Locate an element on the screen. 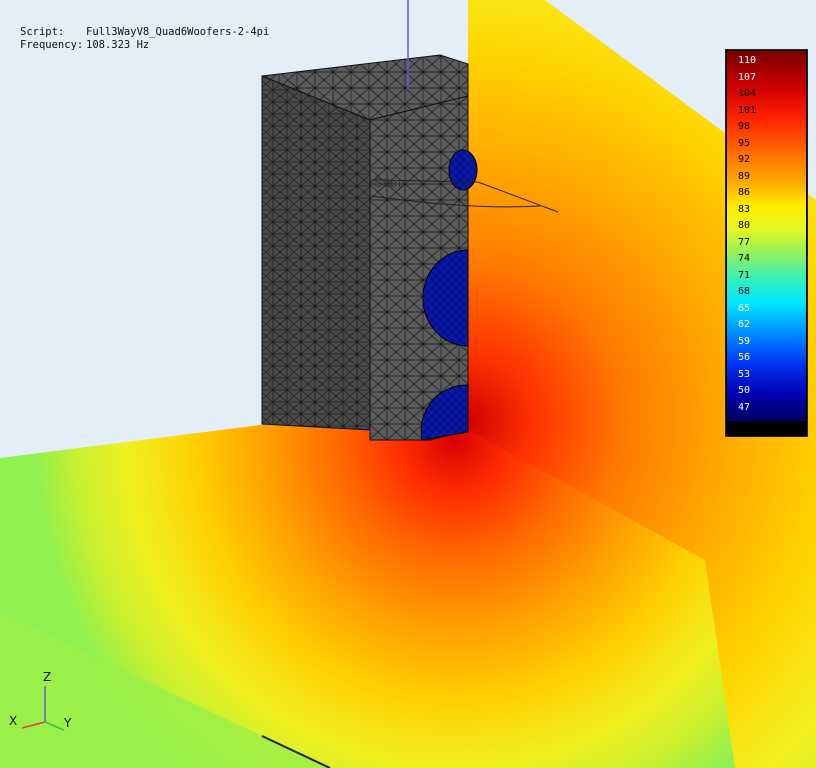 Image resolution: width=816 pixels, height=768 pixels. legend-tick-label: 71 is located at coordinates (744, 275).